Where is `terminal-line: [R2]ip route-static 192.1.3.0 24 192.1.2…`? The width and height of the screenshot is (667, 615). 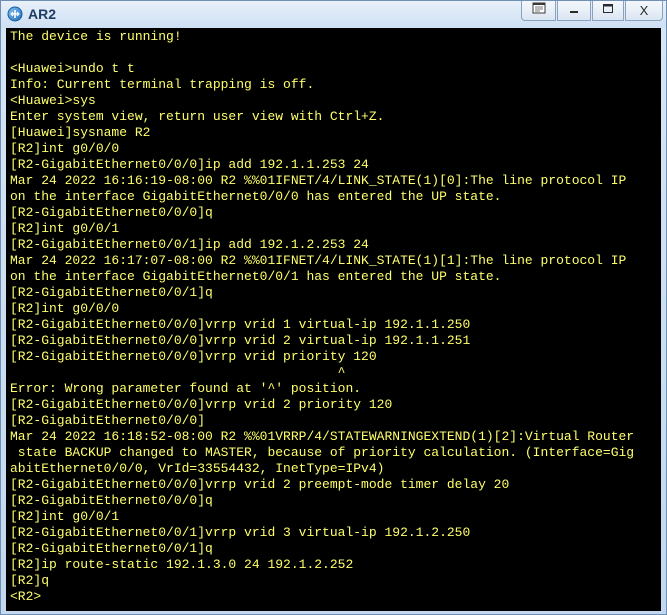 terminal-line: [R2]ip route-static 192.1.3.0 24 192.1.2… is located at coordinates (182, 564).